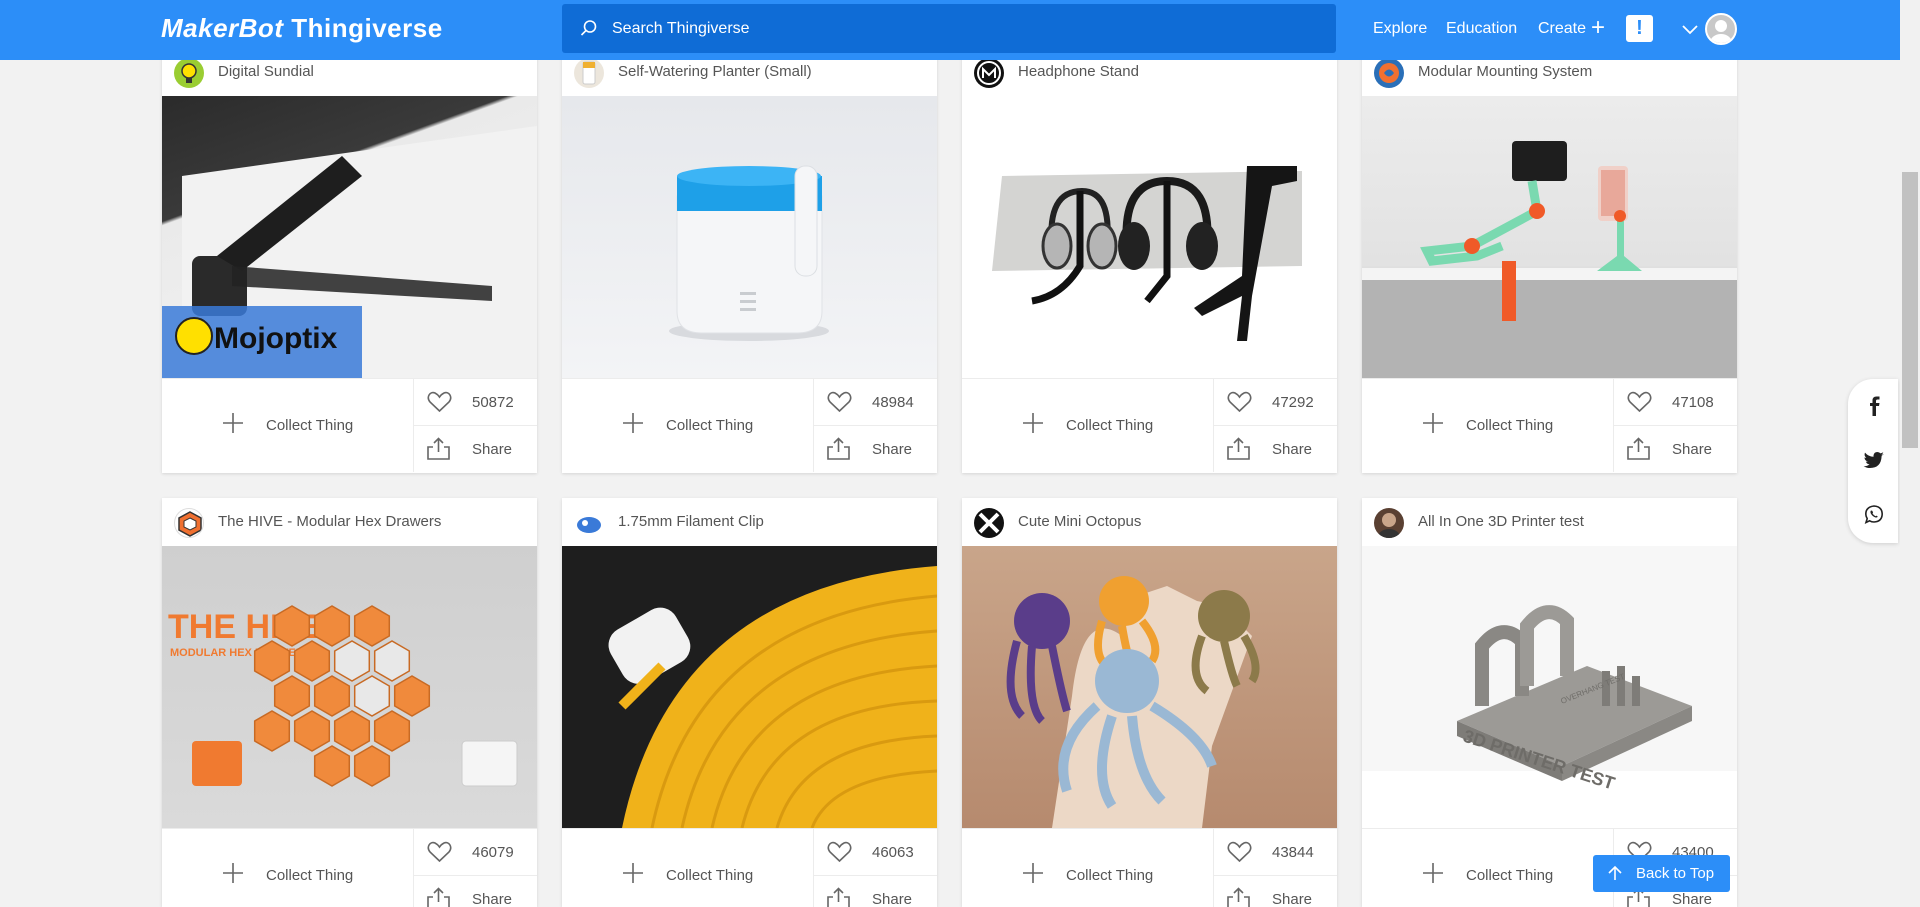 The width and height of the screenshot is (1920, 907). What do you see at coordinates (1481, 29) in the screenshot?
I see `nav-education: Education` at bounding box center [1481, 29].